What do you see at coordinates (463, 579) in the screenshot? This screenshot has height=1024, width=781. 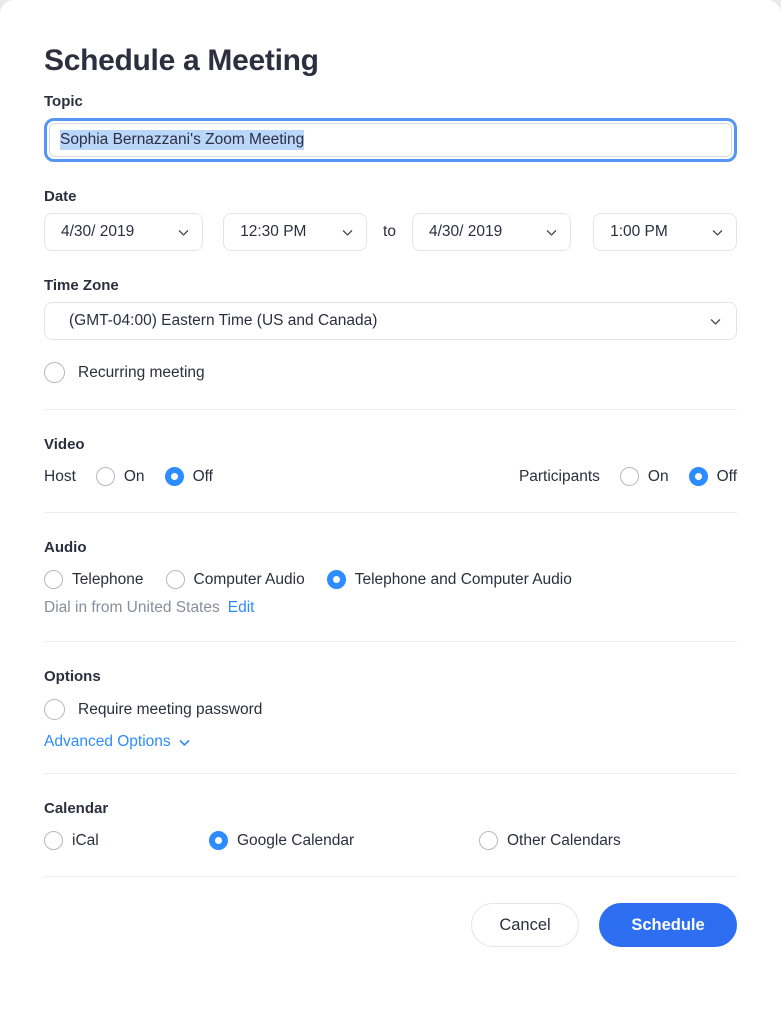 I see `audio-both-label: Telephone and Computer Audio` at bounding box center [463, 579].